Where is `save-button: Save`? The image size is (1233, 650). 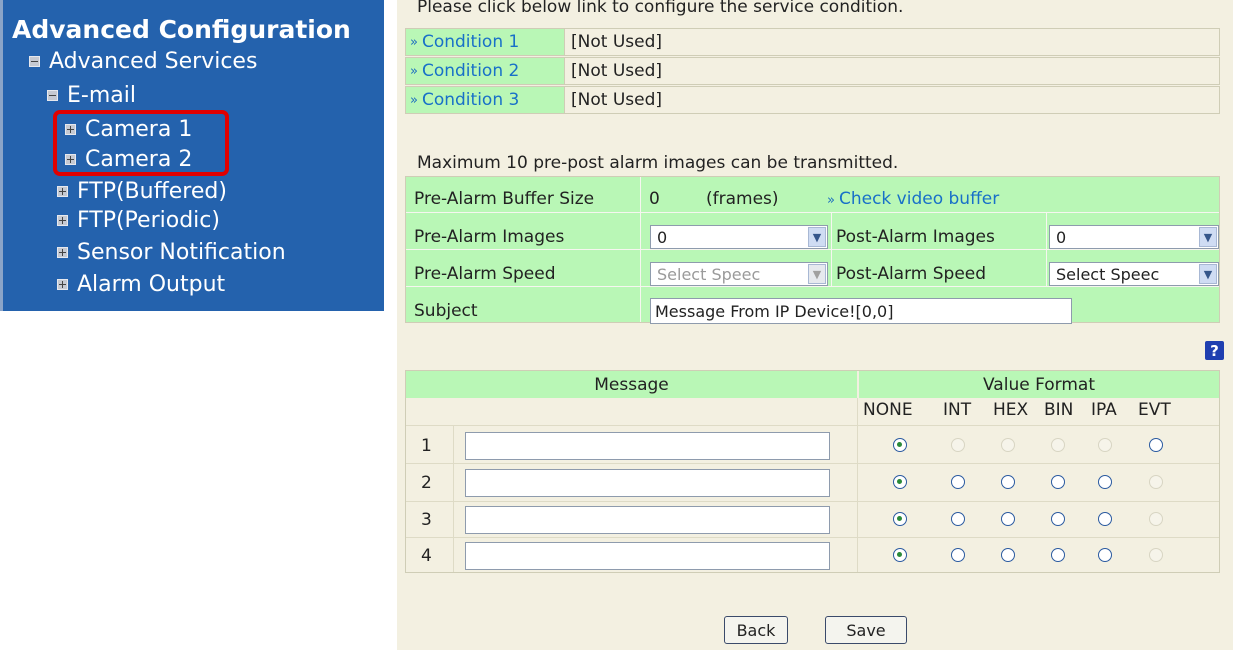
save-button: Save is located at coordinates (866, 630).